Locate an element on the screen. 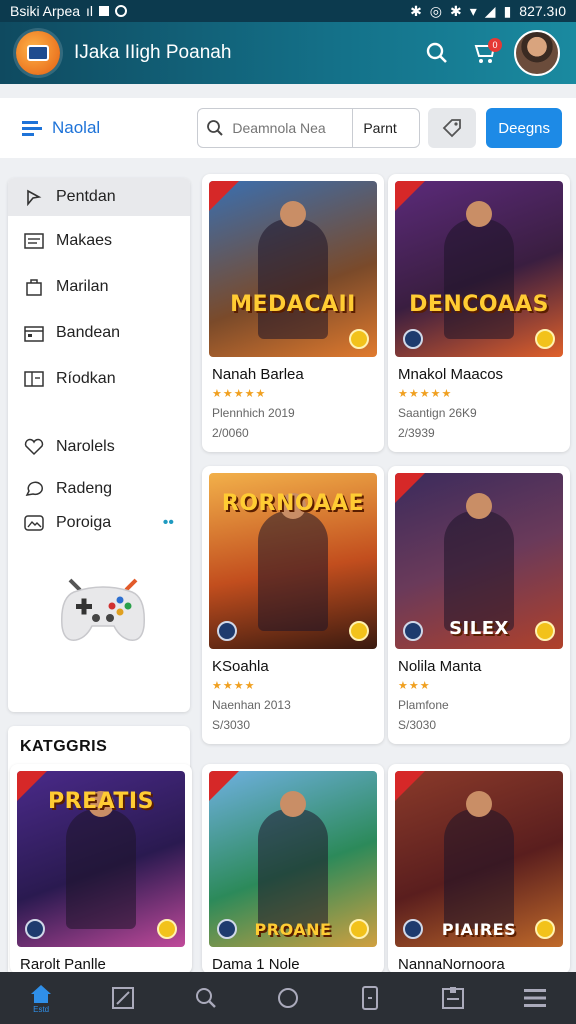  nav-edit is located at coordinates (123, 998).